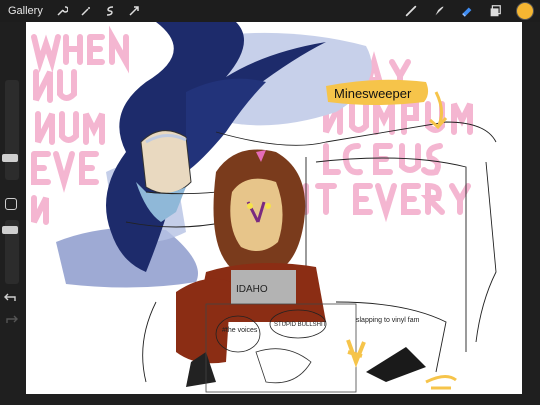  What do you see at coordinates (110, 11) in the screenshot?
I see `selection-icon` at bounding box center [110, 11].